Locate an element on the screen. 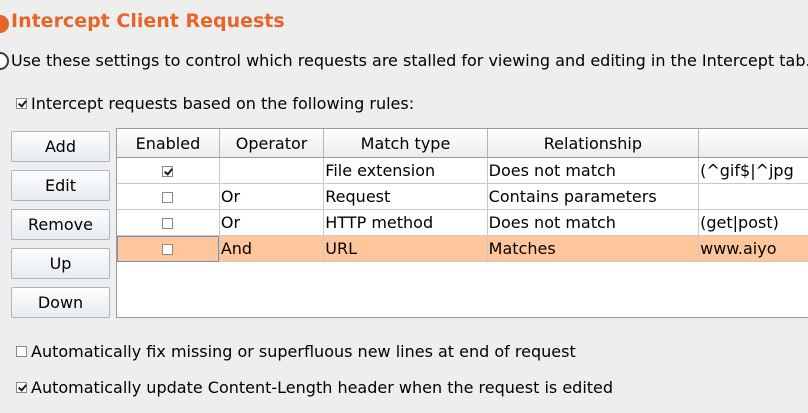 The height and width of the screenshot is (413, 808). condition-cell is located at coordinates (753, 196).